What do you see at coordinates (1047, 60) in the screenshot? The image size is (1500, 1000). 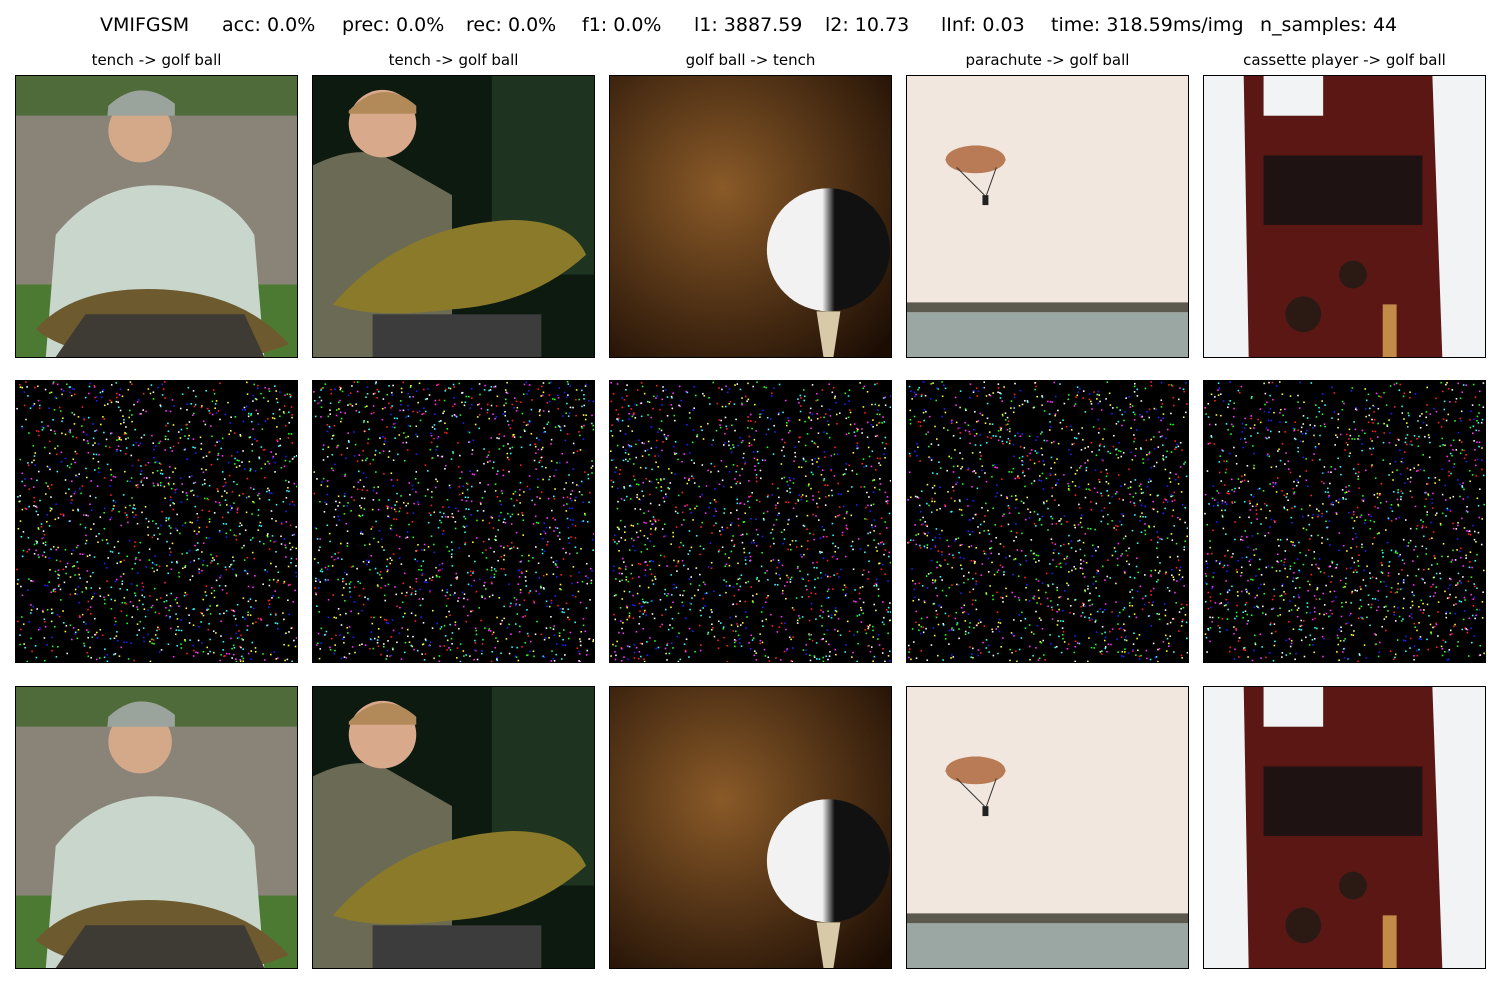 I see `column-title: parachute -> golf ball` at bounding box center [1047, 60].